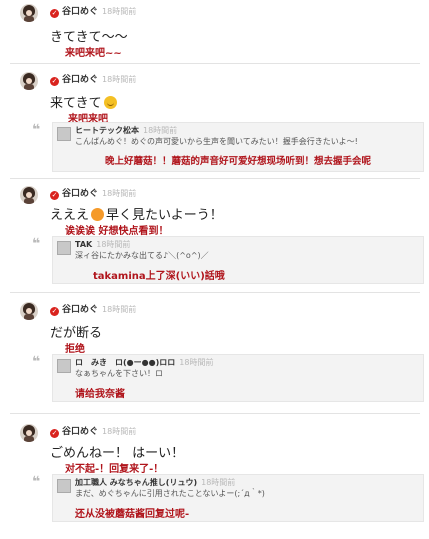 This screenshot has height=539, width=429. I want to click on reply-text: まだ、めぐちゃんに引用されたことないよー(;´д｀*), so click(170, 493).